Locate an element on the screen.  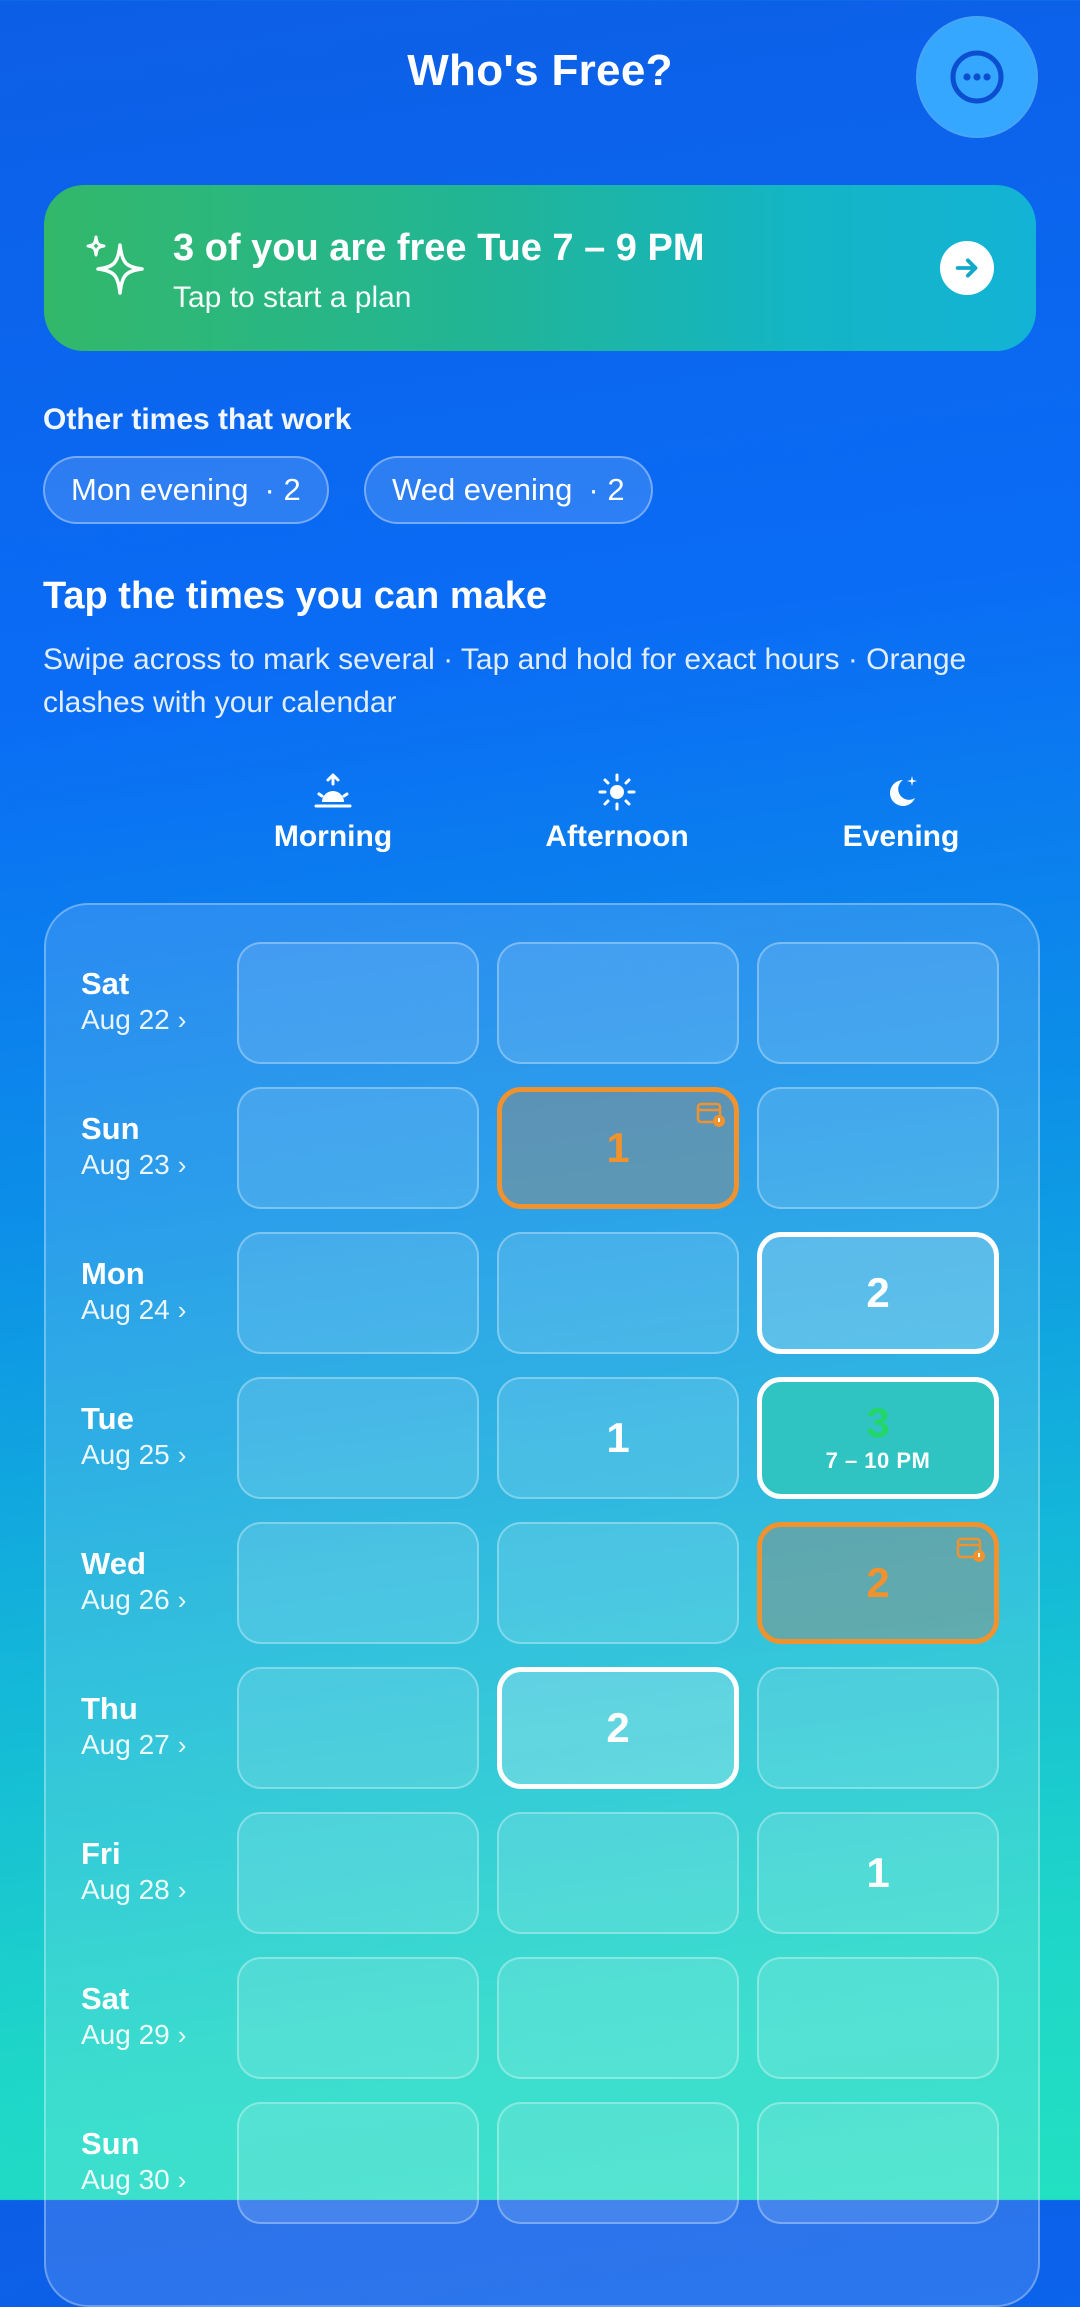
slot-cell-tue-morning is located at coordinates (358, 1438).